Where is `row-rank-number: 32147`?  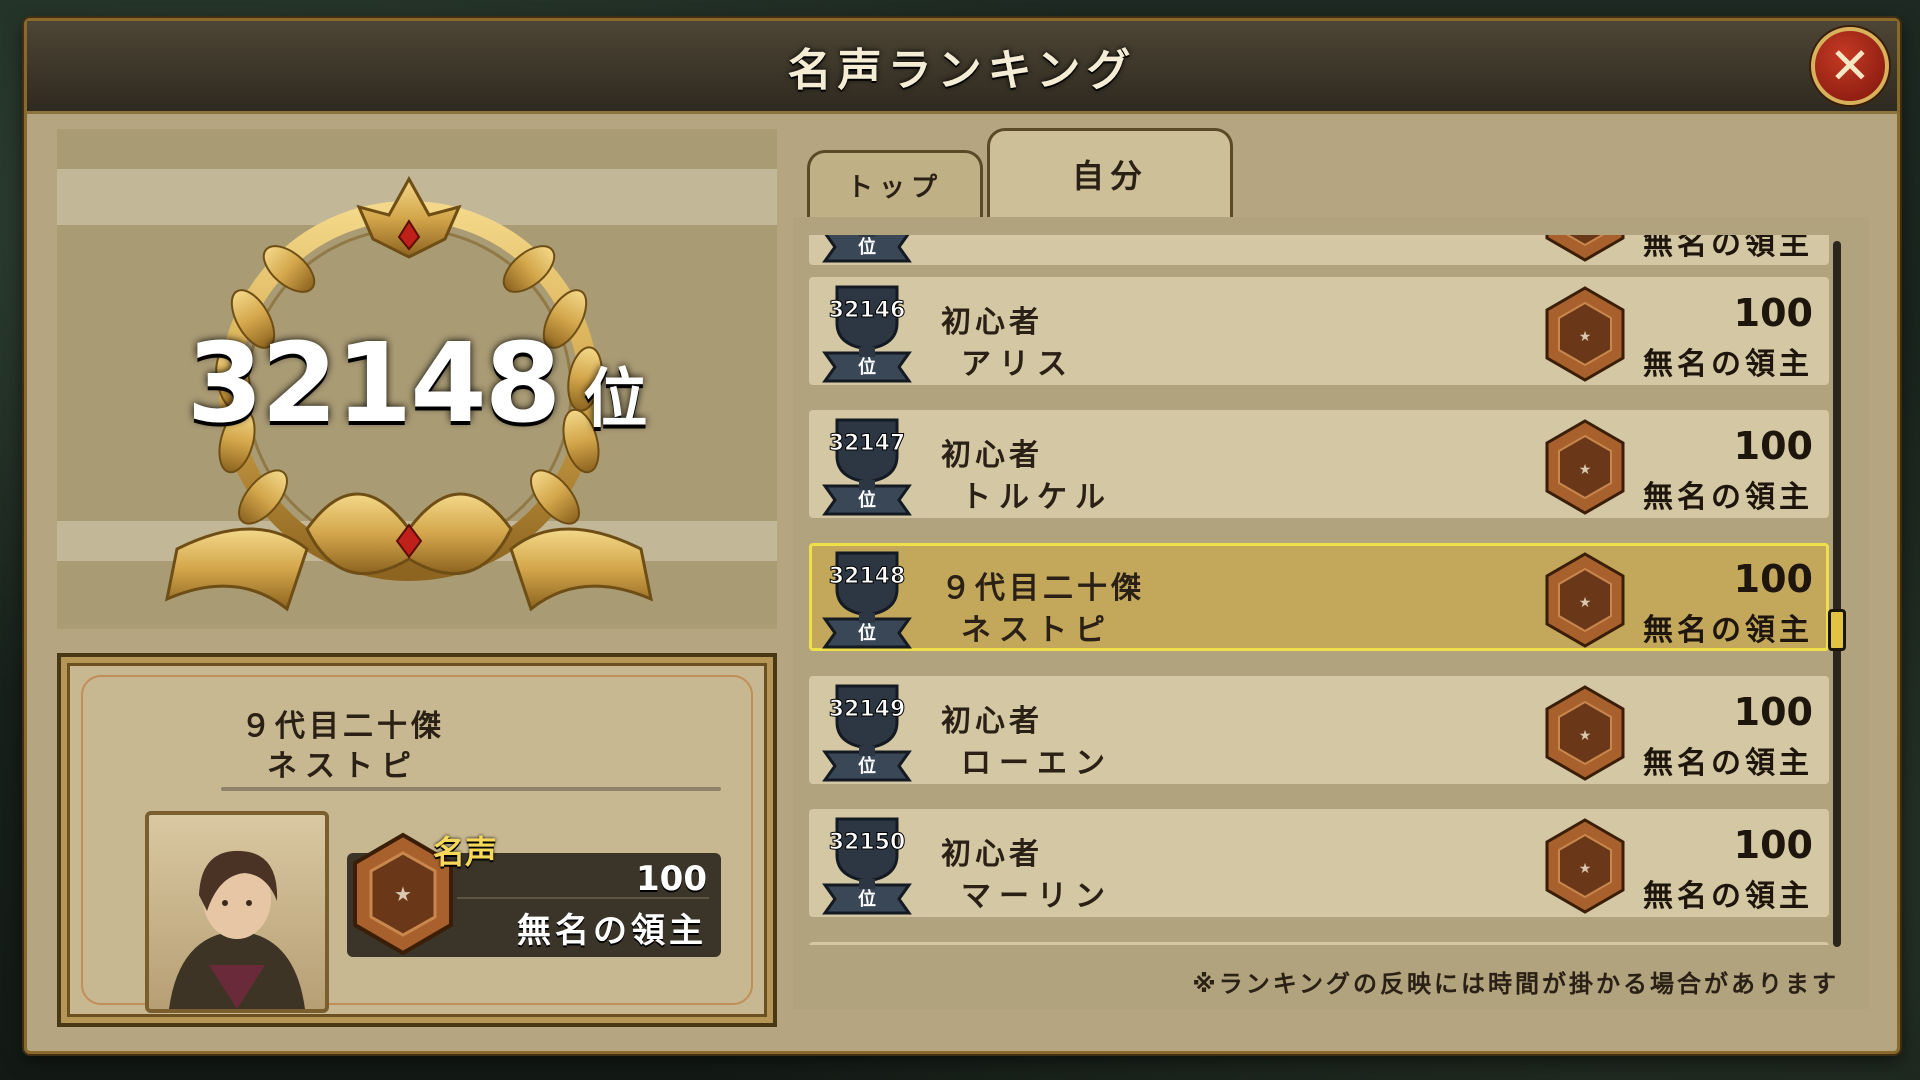 row-rank-number: 32147 is located at coordinates (867, 443).